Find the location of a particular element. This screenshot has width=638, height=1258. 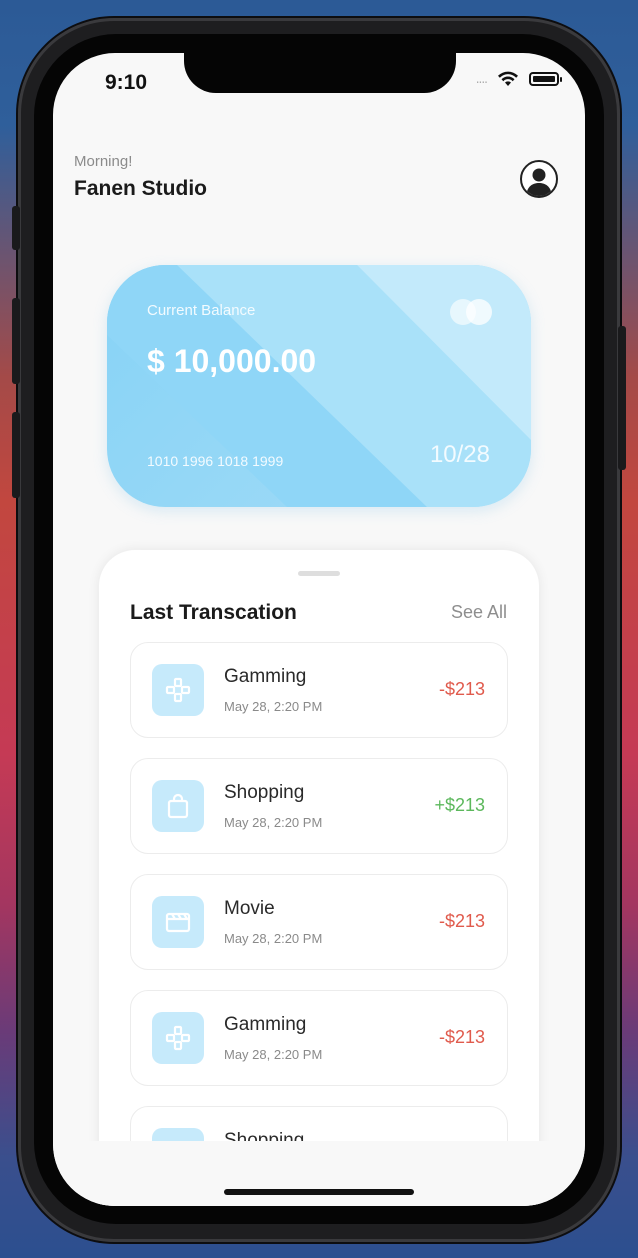

transaction-row: Shopping May 28, 2:20 PM +$213 is located at coordinates (319, 806).